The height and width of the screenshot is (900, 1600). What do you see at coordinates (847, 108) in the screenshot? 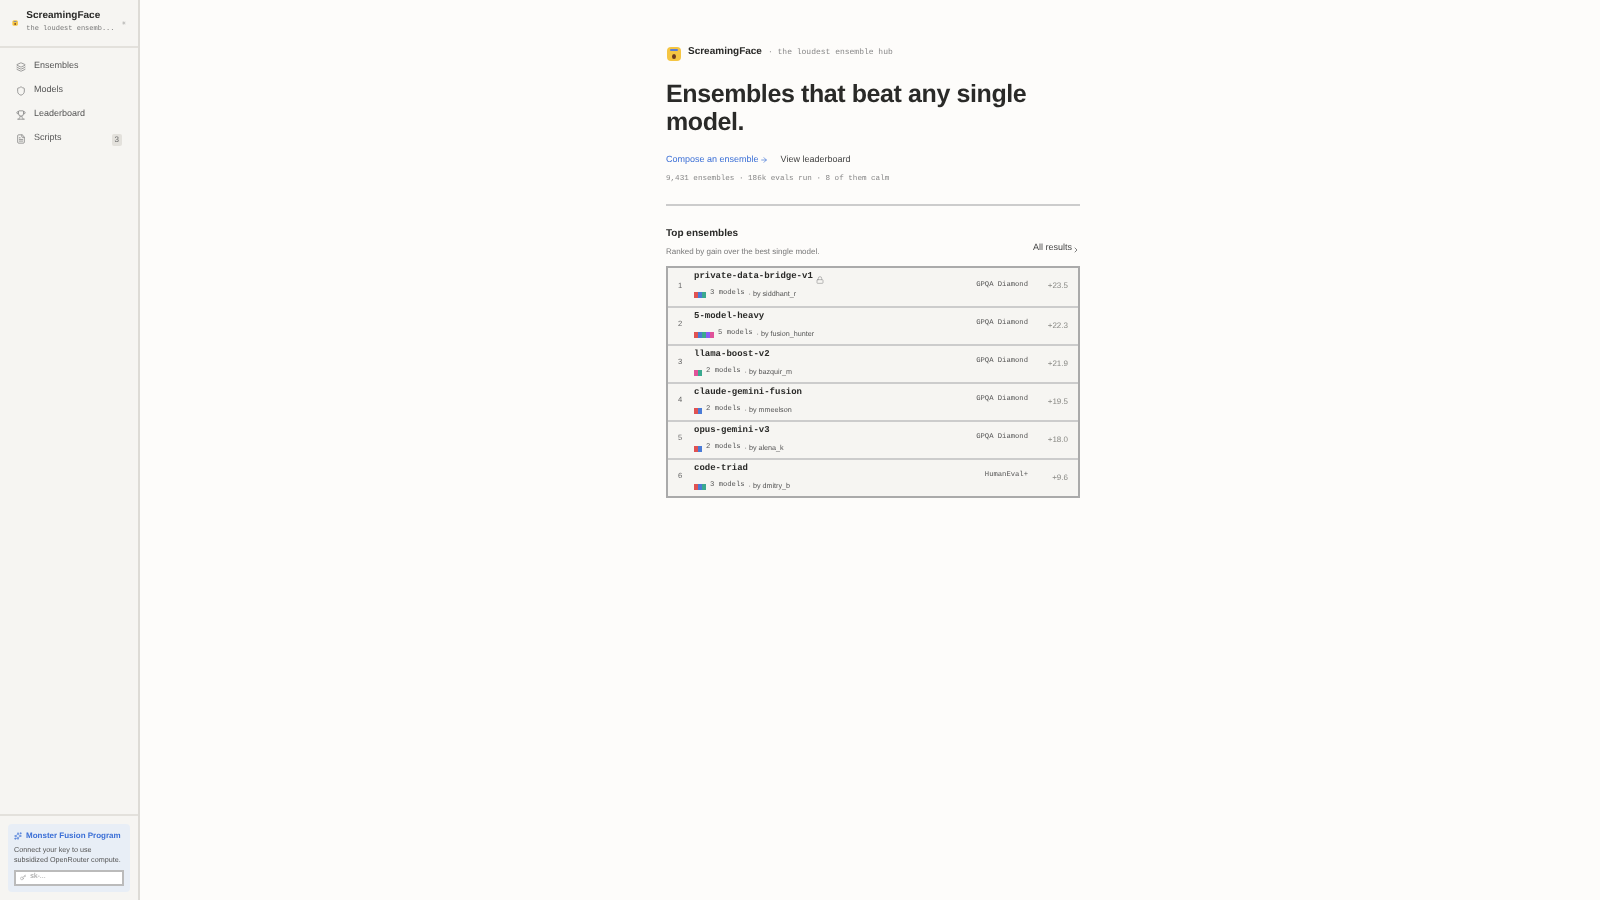
I see `hero-title: Ensembles that beat any single model.` at bounding box center [847, 108].